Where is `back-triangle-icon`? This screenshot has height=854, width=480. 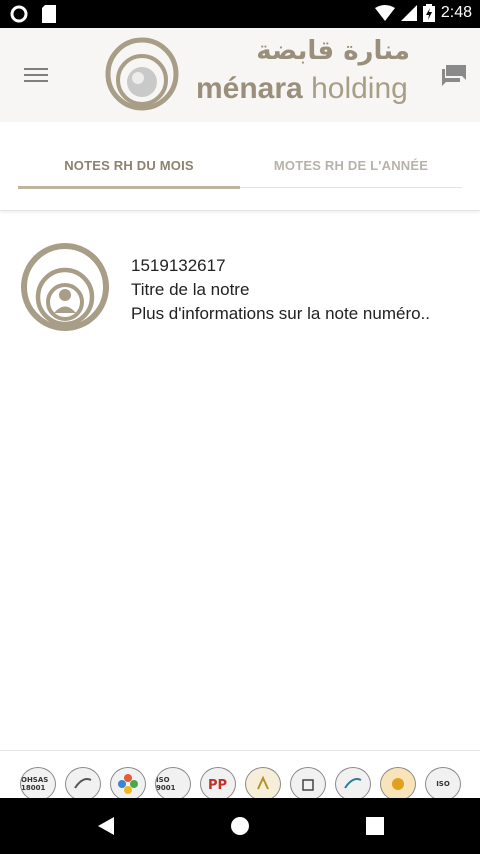 back-triangle-icon is located at coordinates (106, 826).